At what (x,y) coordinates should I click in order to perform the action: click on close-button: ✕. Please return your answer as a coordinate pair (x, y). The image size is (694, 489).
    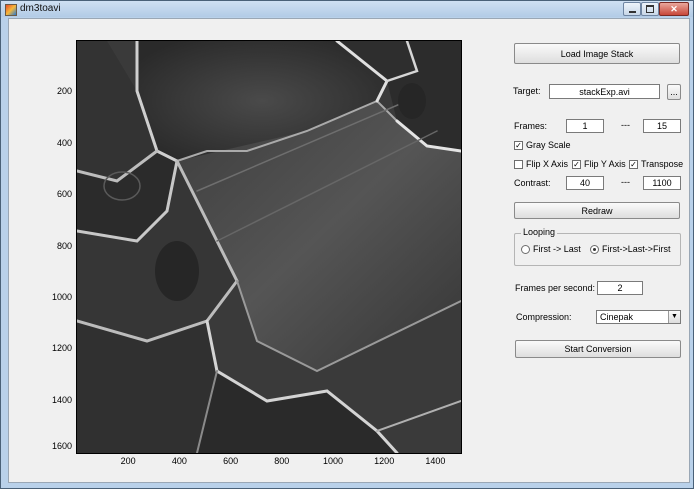
    Looking at the image, I should click on (674, 9).